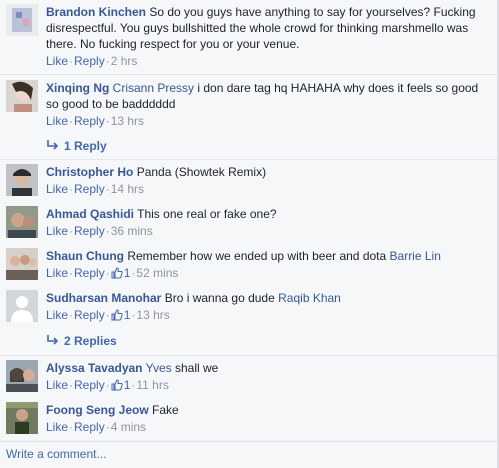 This screenshot has width=499, height=468. I want to click on commenter-name: Brandon Kinchen, so click(96, 12).